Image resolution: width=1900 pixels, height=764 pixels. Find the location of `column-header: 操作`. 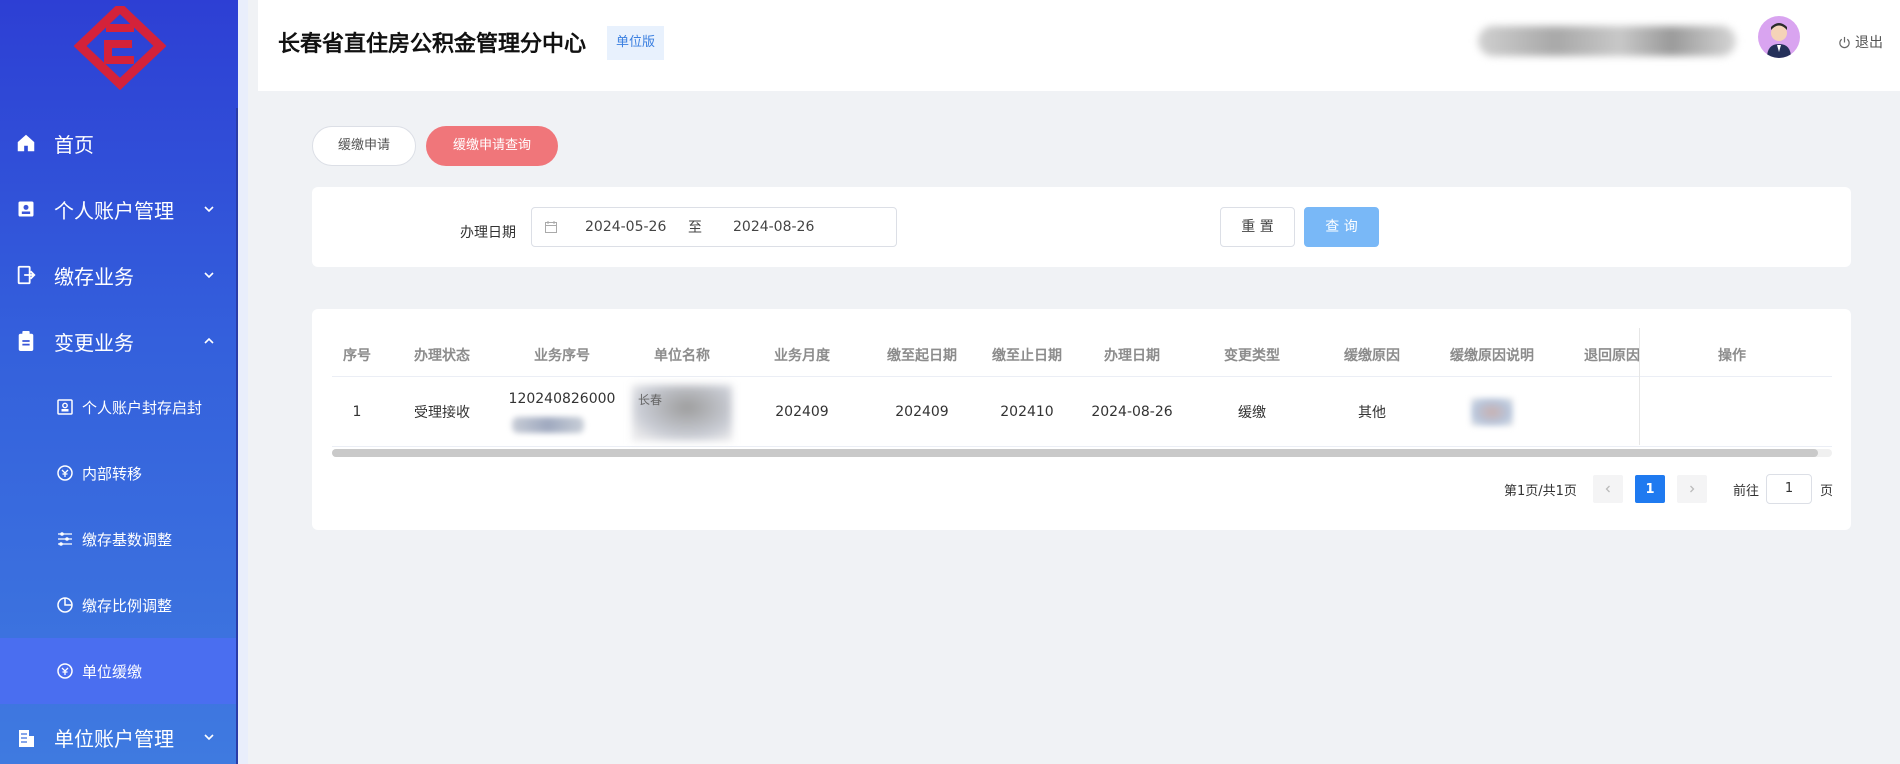

column-header: 操作 is located at coordinates (1732, 355).